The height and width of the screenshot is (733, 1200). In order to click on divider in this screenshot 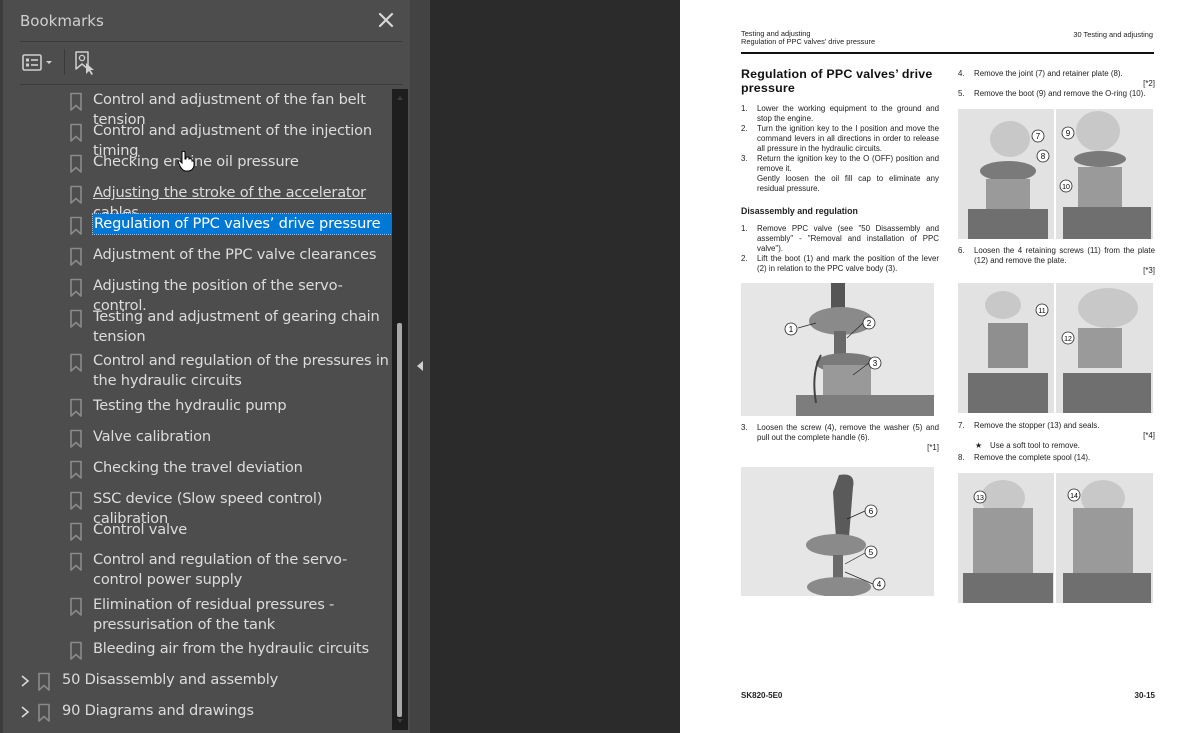, I will do `click(211, 84)`.